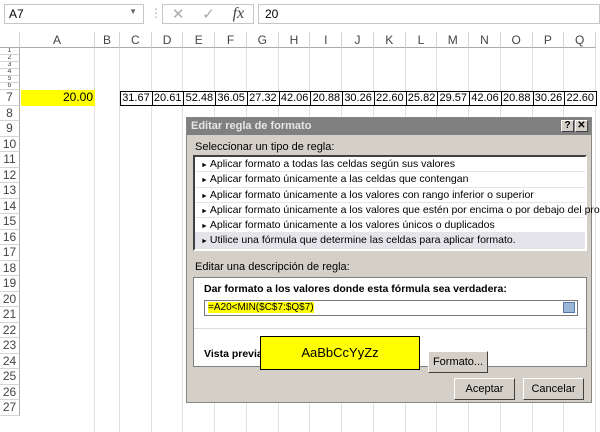 The width and height of the screenshot is (600, 432). Describe the element at coordinates (133, 11) in the screenshot. I see `chevron-down-icon: ▼` at that location.